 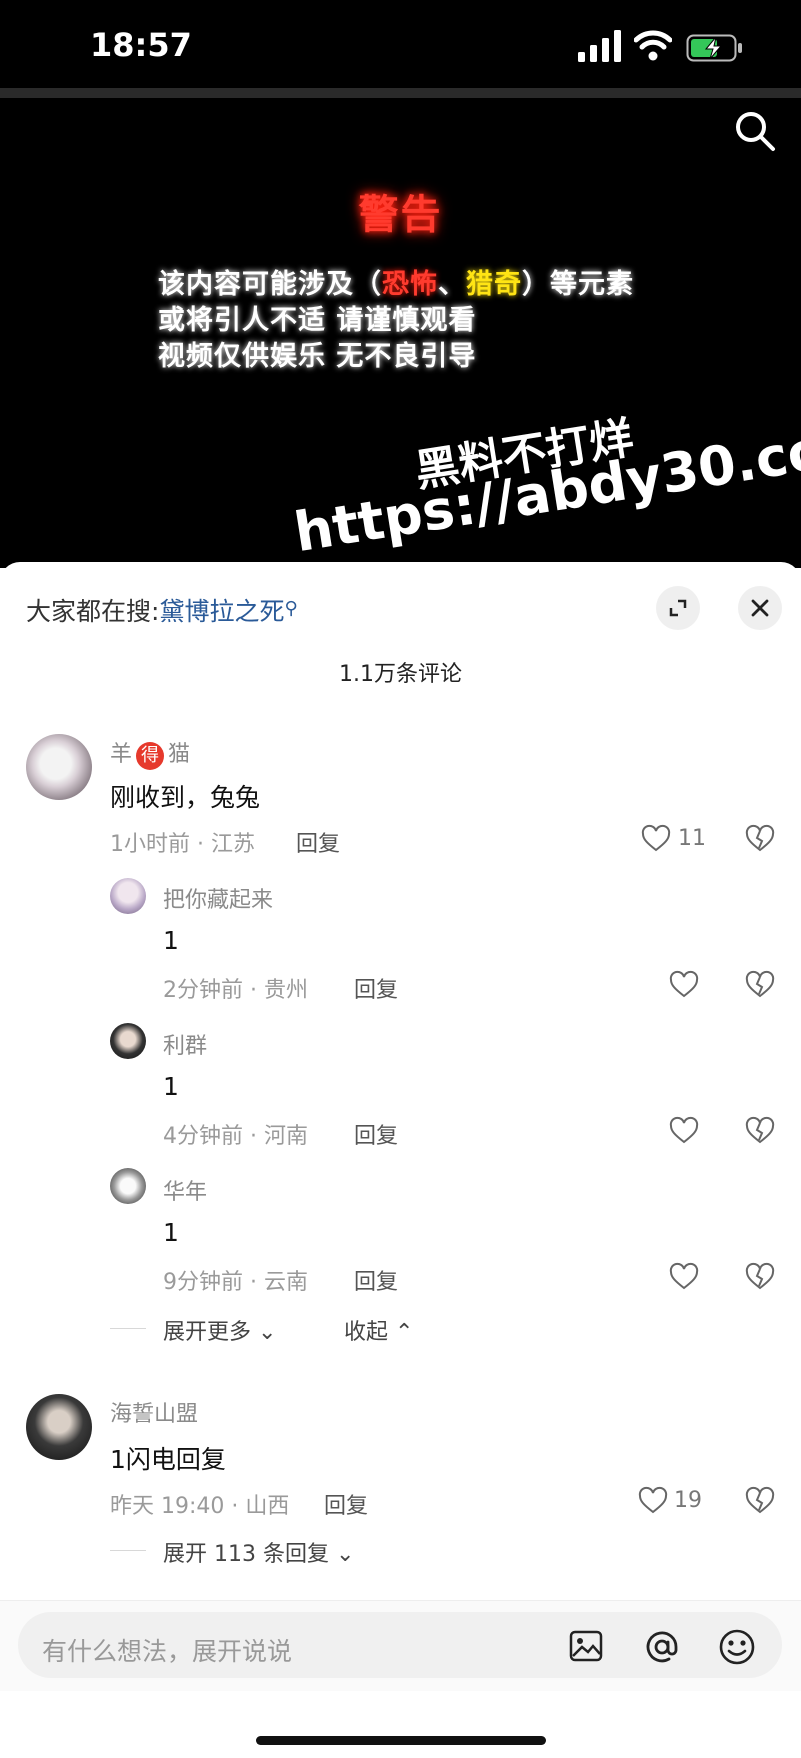 What do you see at coordinates (168, 1459) in the screenshot?
I see `comment-text: 1闪电回复` at bounding box center [168, 1459].